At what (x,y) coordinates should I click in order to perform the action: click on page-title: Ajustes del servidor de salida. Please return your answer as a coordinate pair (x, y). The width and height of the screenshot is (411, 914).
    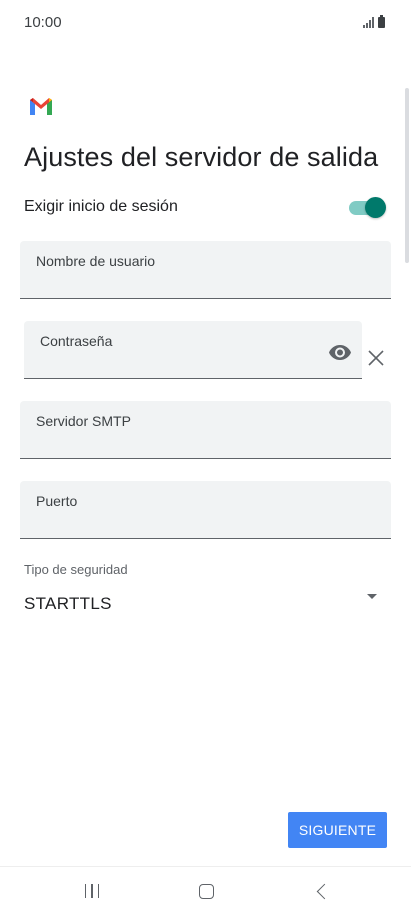
    Looking at the image, I should click on (201, 157).